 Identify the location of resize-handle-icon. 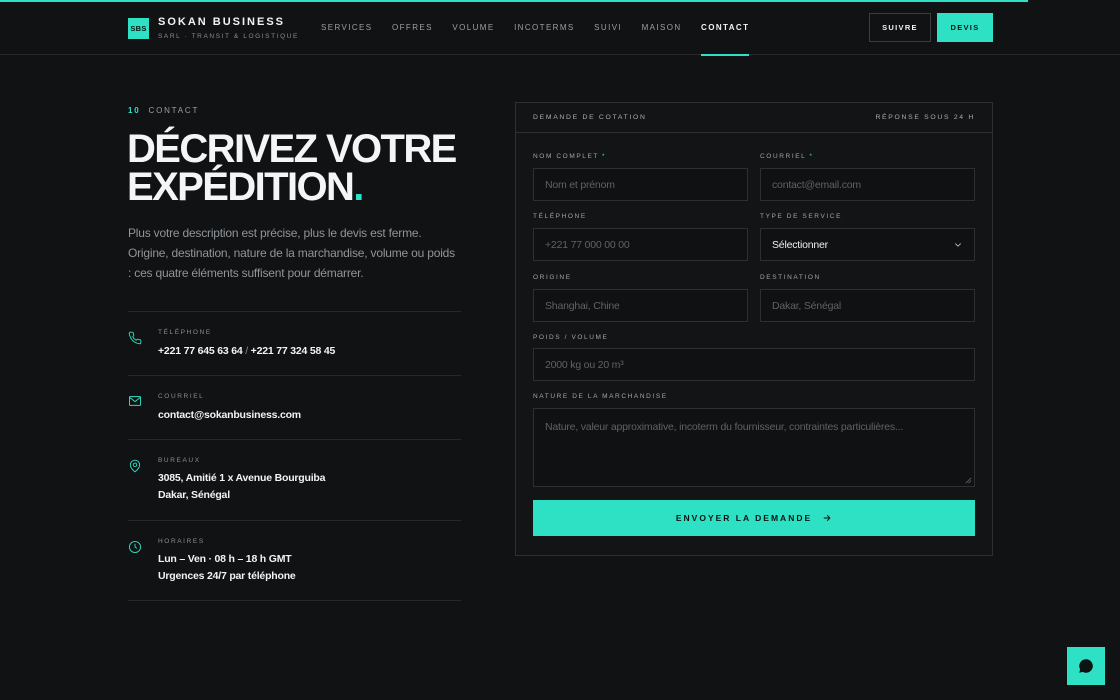
(968, 480).